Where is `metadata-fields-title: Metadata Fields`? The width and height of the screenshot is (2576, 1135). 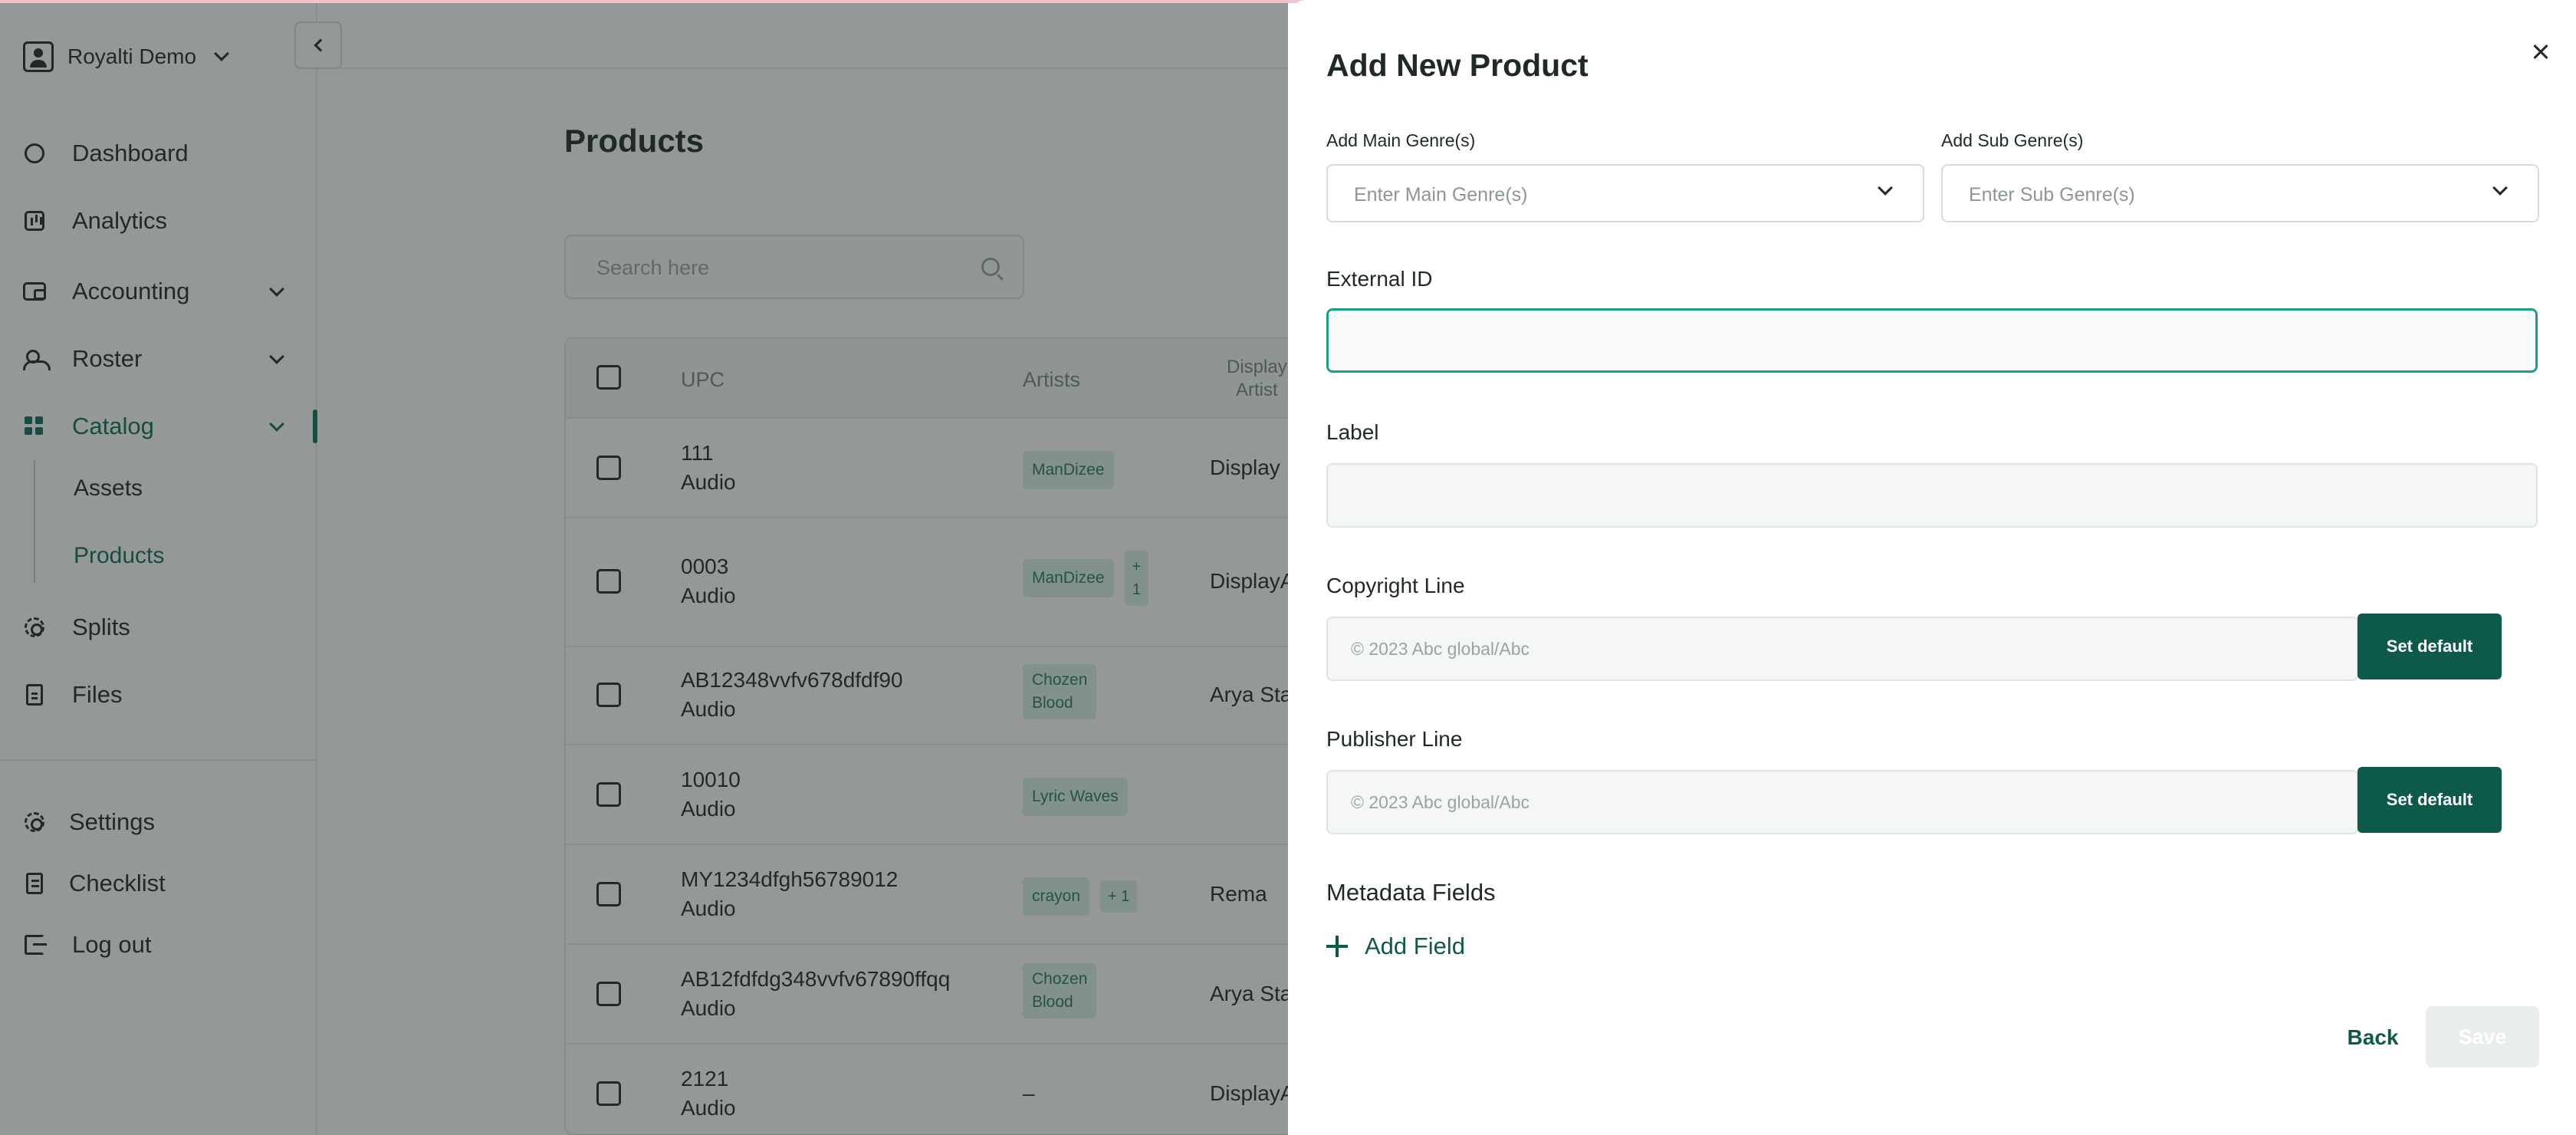 metadata-fields-title: Metadata Fields is located at coordinates (1411, 892).